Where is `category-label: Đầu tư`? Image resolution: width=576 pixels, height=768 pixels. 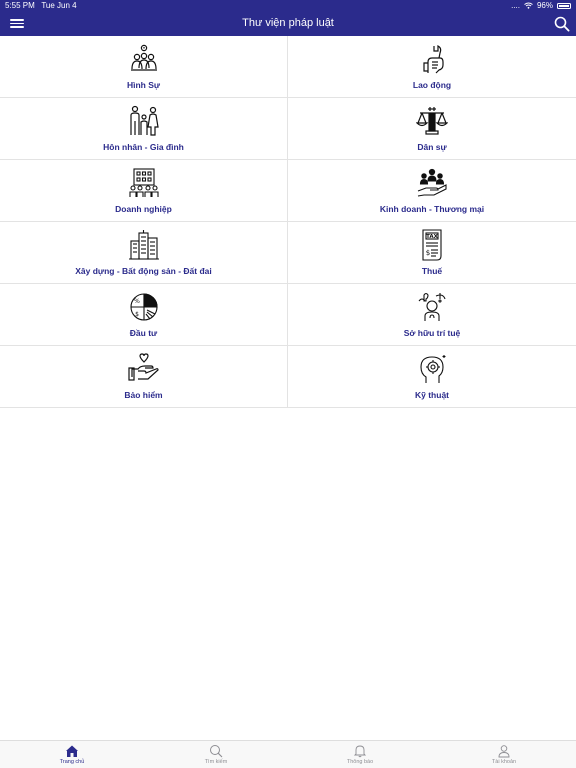 category-label: Đầu tư is located at coordinates (143, 333).